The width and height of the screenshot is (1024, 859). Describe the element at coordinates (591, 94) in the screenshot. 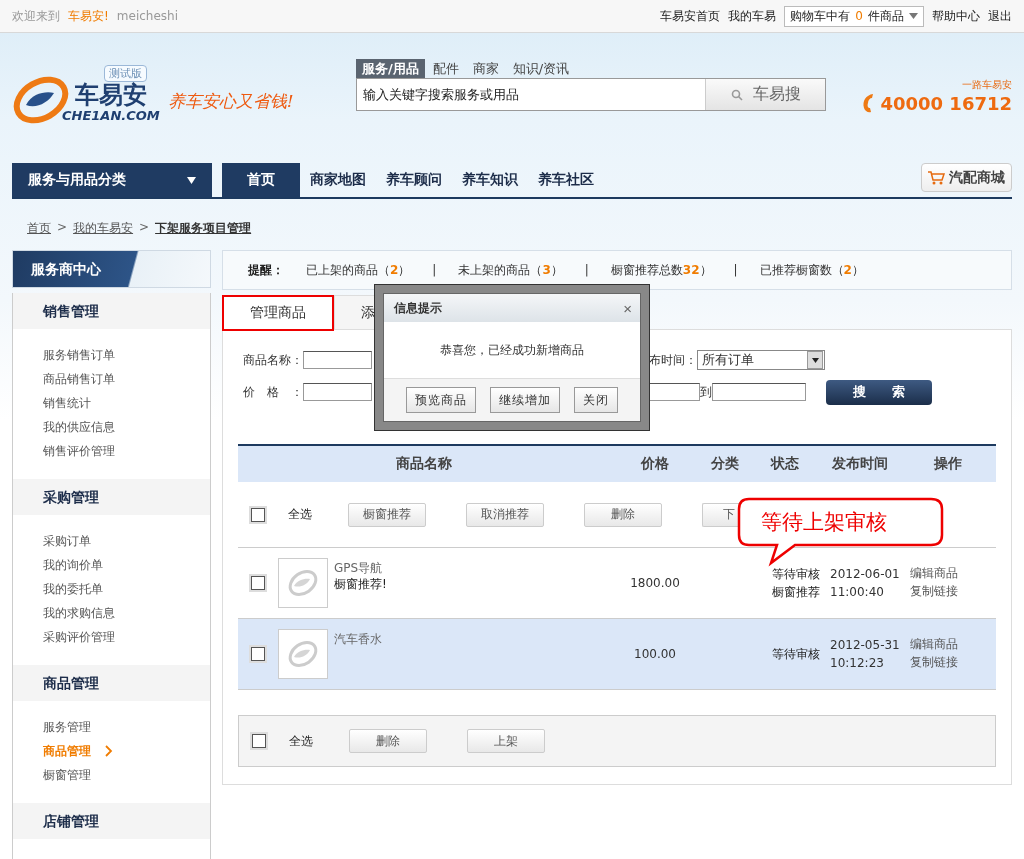

I see `search-field: 输入关键字搜索服务或用品 车易搜` at that location.